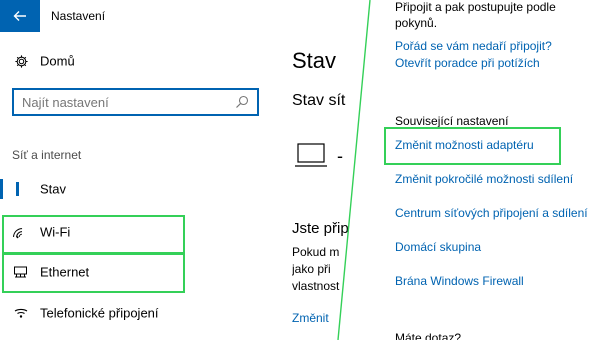 The width and height of the screenshot is (600, 340). What do you see at coordinates (491, 213) in the screenshot?
I see `network-sharing-center-link: Centrum síťových připojení a sdílení` at bounding box center [491, 213].